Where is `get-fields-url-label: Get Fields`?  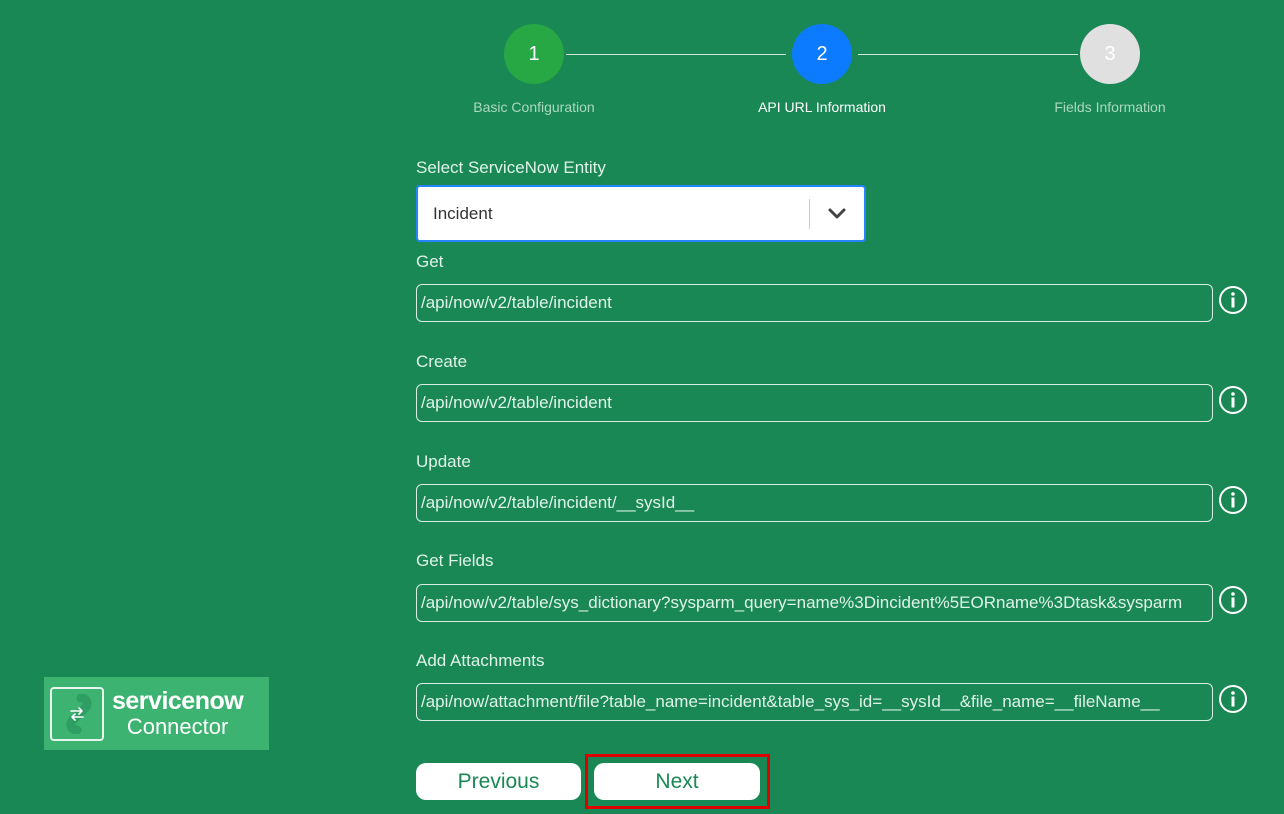
get-fields-url-label: Get Fields is located at coordinates (455, 560).